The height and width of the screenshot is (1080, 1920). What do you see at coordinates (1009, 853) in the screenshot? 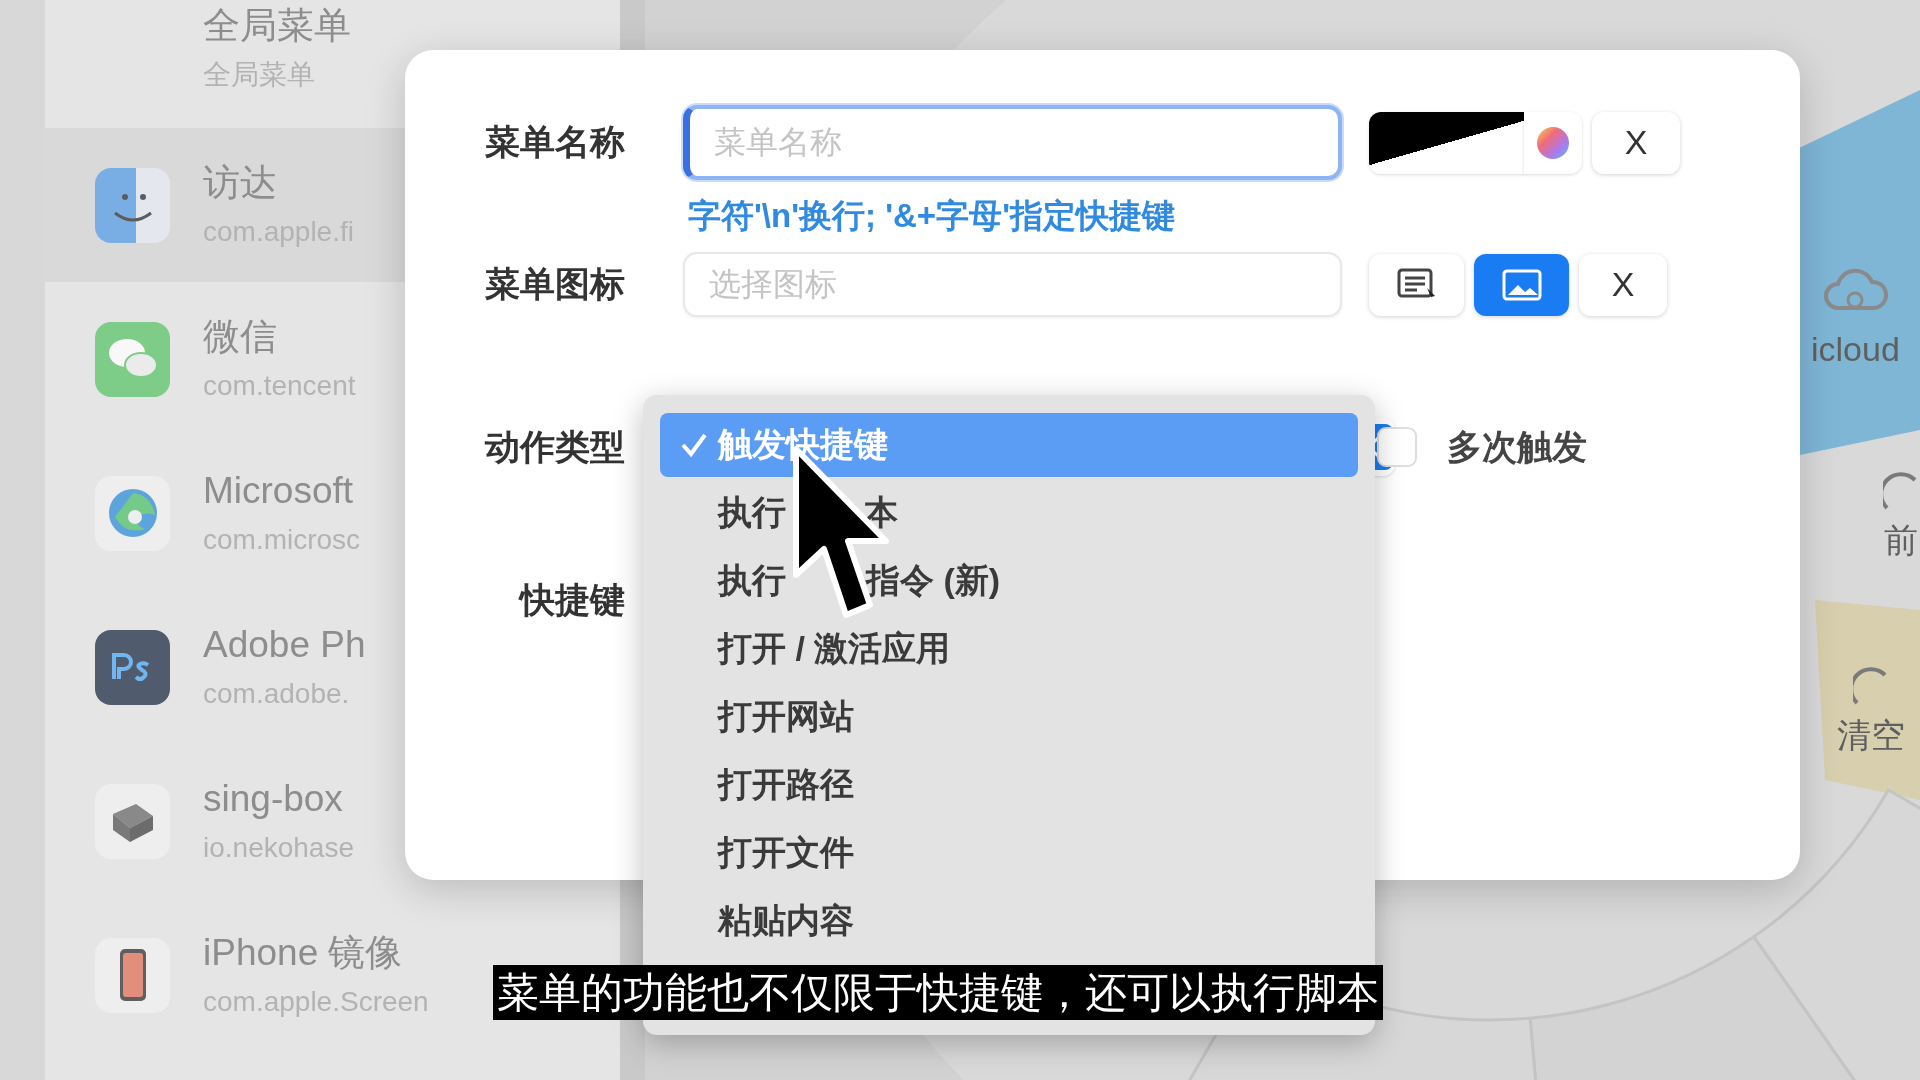
I see `menu-item: 打开文件` at bounding box center [1009, 853].